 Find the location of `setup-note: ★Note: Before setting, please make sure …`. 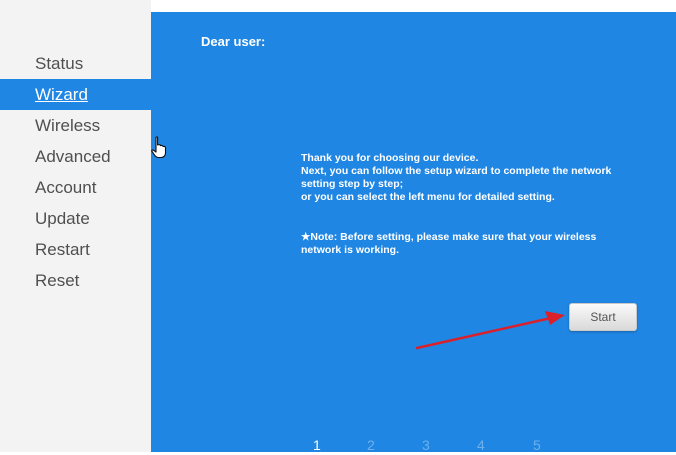

setup-note: ★Note: Before setting, please make sure … is located at coordinates (449, 243).